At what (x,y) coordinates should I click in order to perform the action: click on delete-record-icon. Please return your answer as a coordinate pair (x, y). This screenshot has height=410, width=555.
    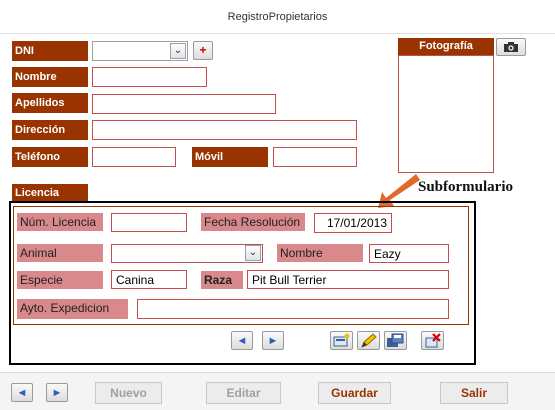
    Looking at the image, I should click on (432, 340).